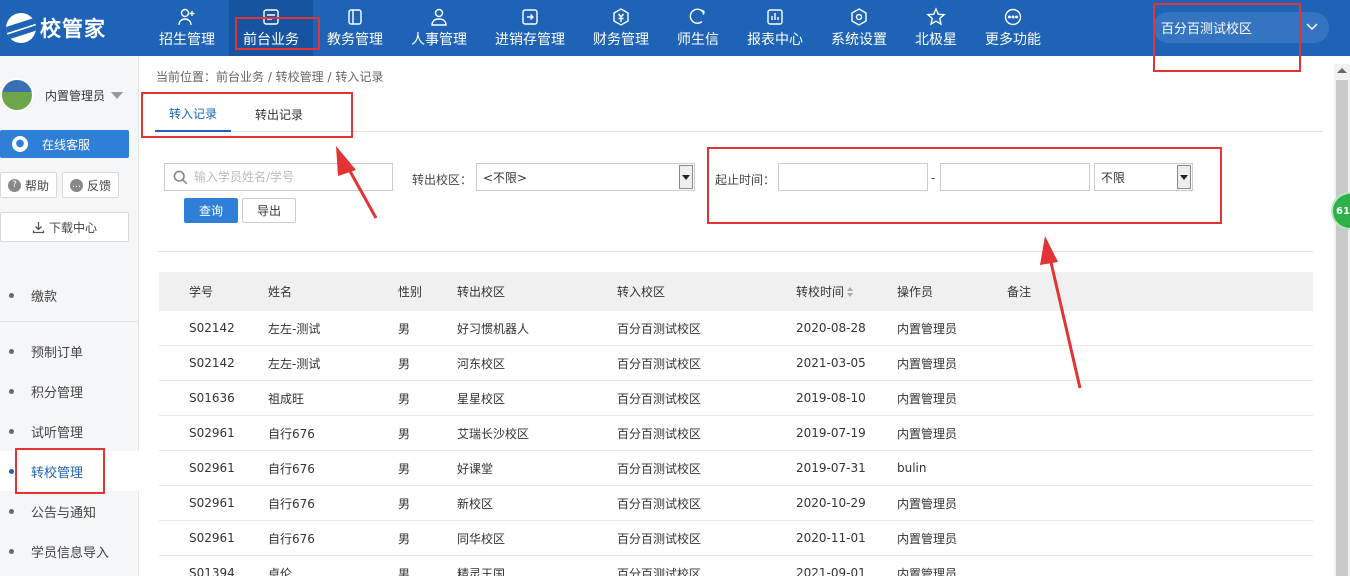 This screenshot has height=576, width=1350. What do you see at coordinates (180, 177) in the screenshot?
I see `search-icon` at bounding box center [180, 177].